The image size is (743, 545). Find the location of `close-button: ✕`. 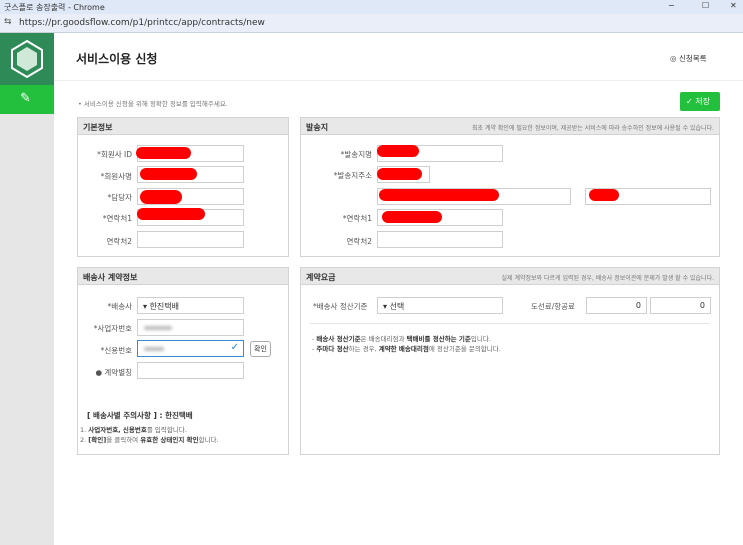

close-button: ✕ is located at coordinates (733, 5).